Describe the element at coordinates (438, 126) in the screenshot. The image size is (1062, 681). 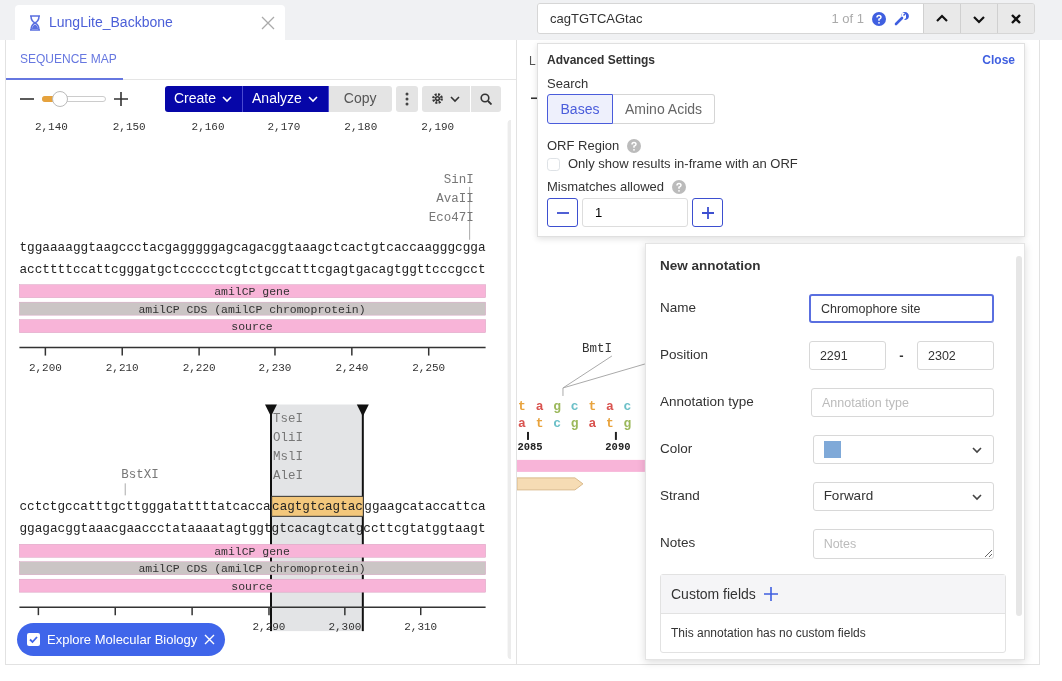
I see `ruler-label: 2,190` at that location.